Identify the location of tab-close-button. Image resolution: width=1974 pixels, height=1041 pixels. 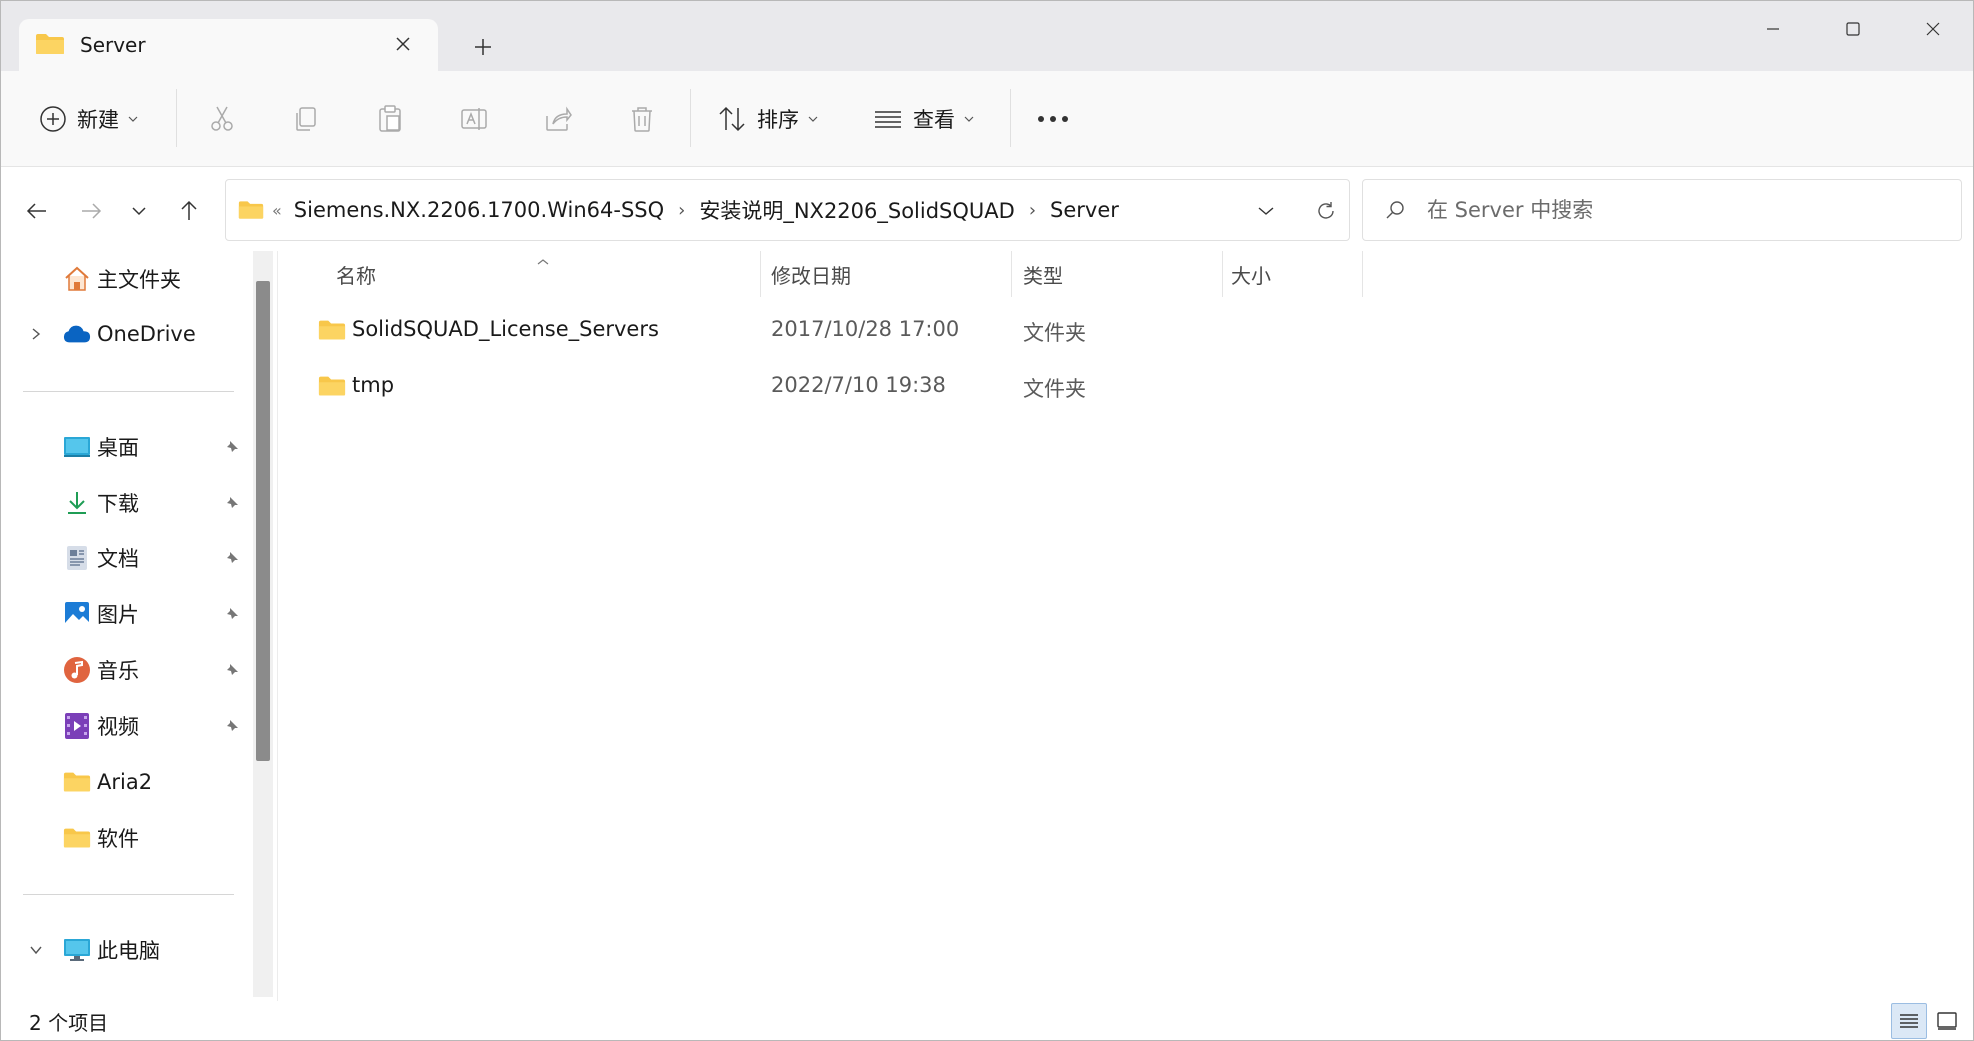
(403, 44).